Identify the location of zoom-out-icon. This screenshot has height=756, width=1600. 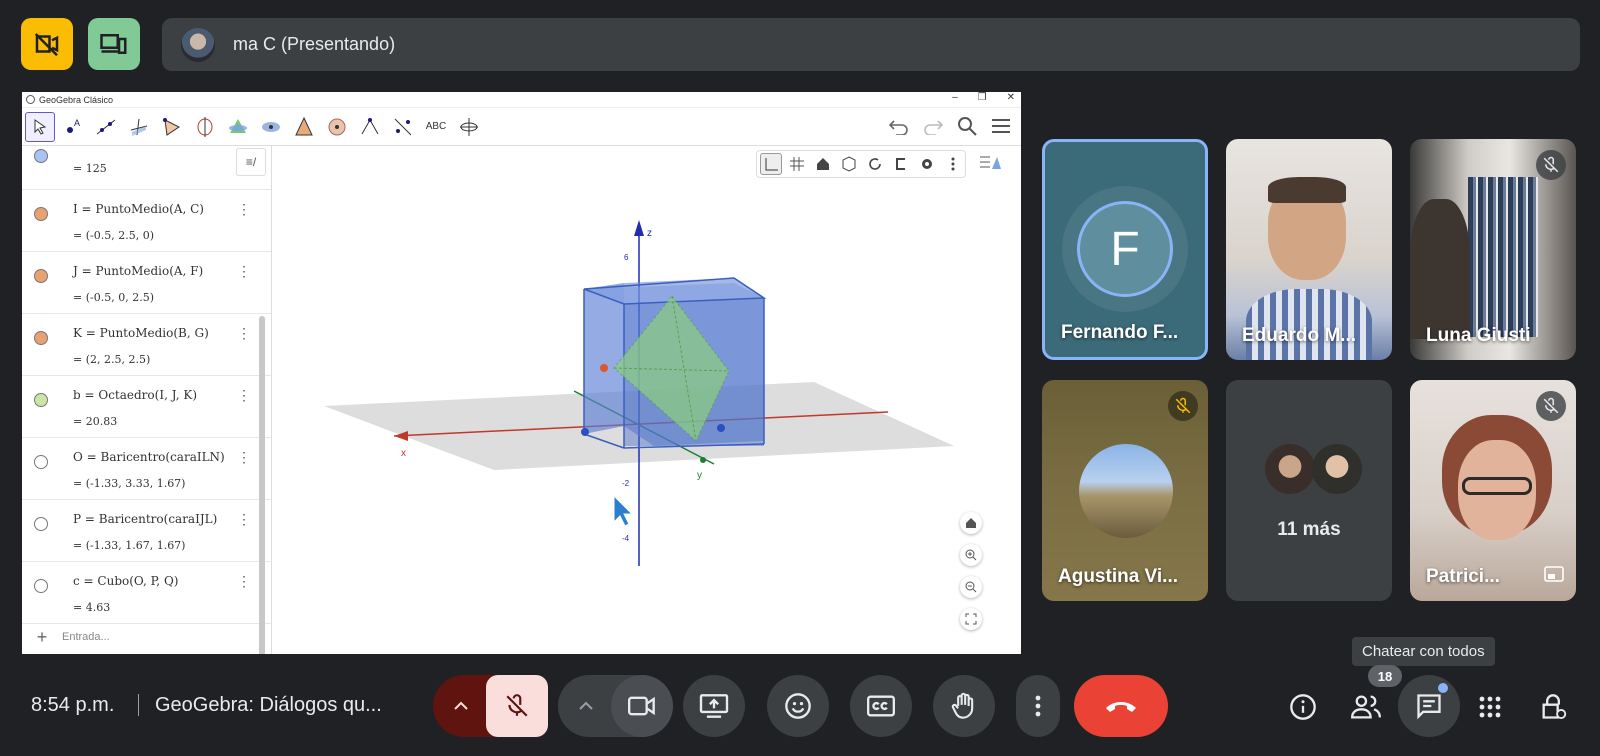
(971, 587).